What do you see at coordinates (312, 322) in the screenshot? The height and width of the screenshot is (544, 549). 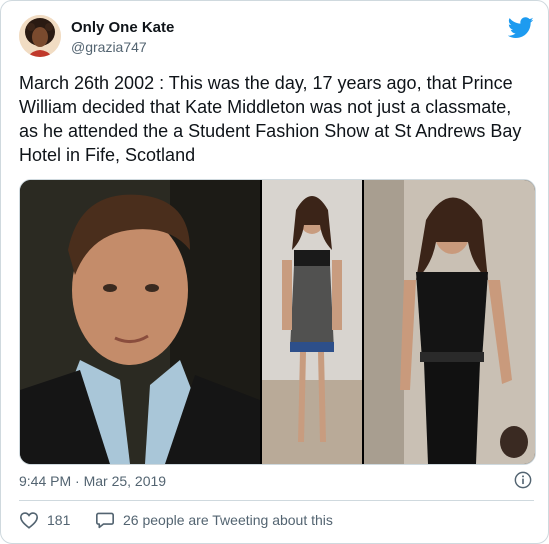 I see `photo-kate-runway` at bounding box center [312, 322].